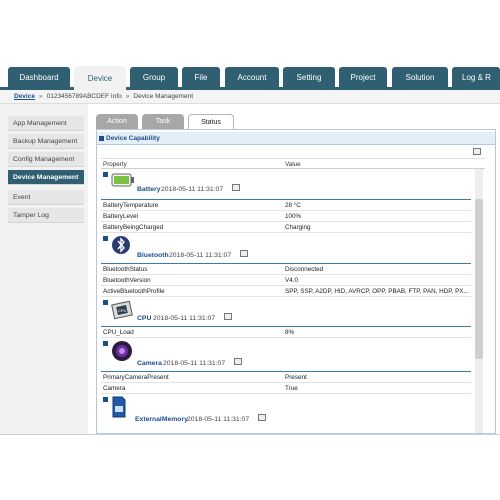  I want to click on tab-group: Group, so click(154, 77).